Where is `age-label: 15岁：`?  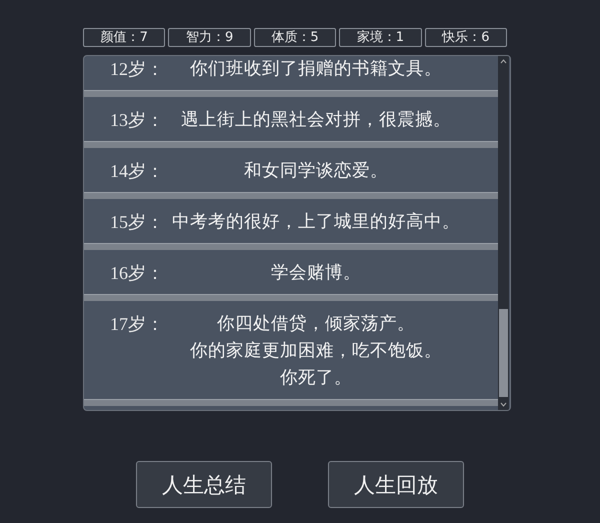 age-label: 15岁： is located at coordinates (136, 222).